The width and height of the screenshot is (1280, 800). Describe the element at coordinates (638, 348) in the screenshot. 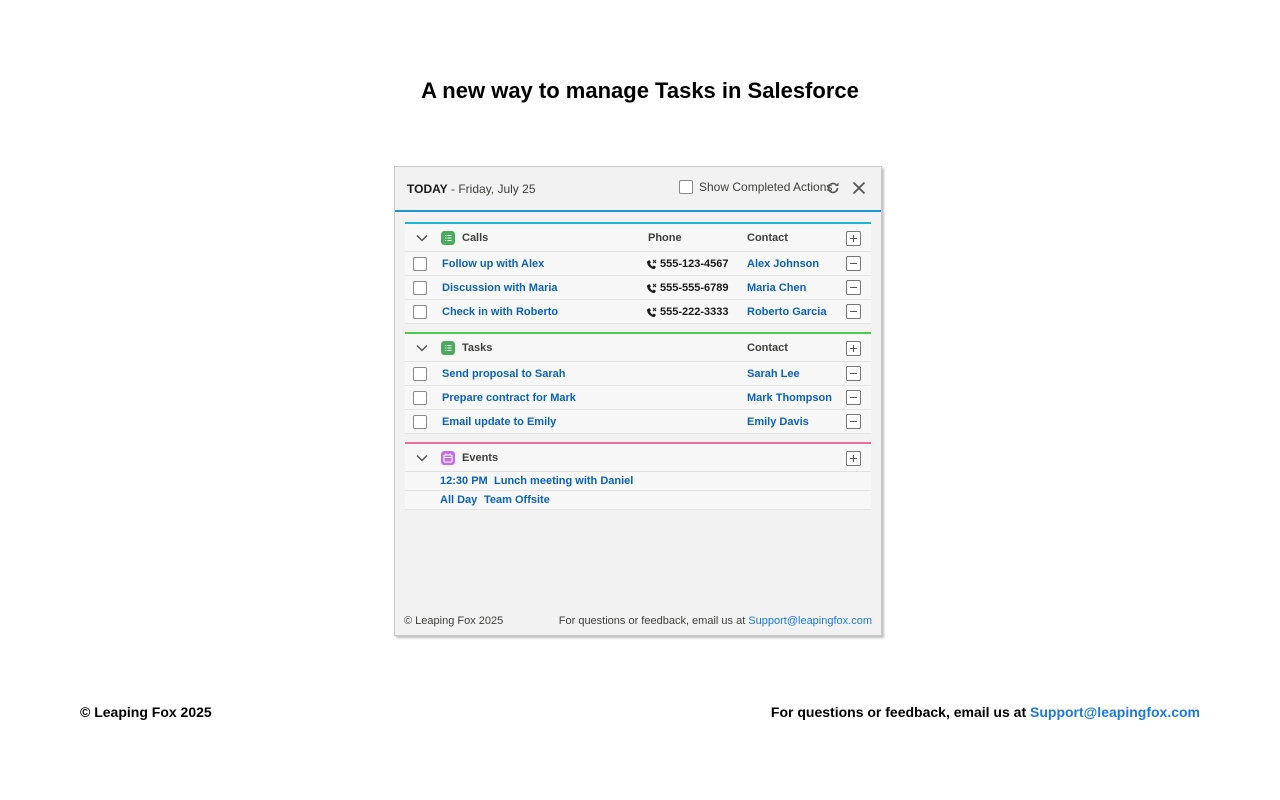

I see `tasks-section-header: Tasks Contact` at that location.